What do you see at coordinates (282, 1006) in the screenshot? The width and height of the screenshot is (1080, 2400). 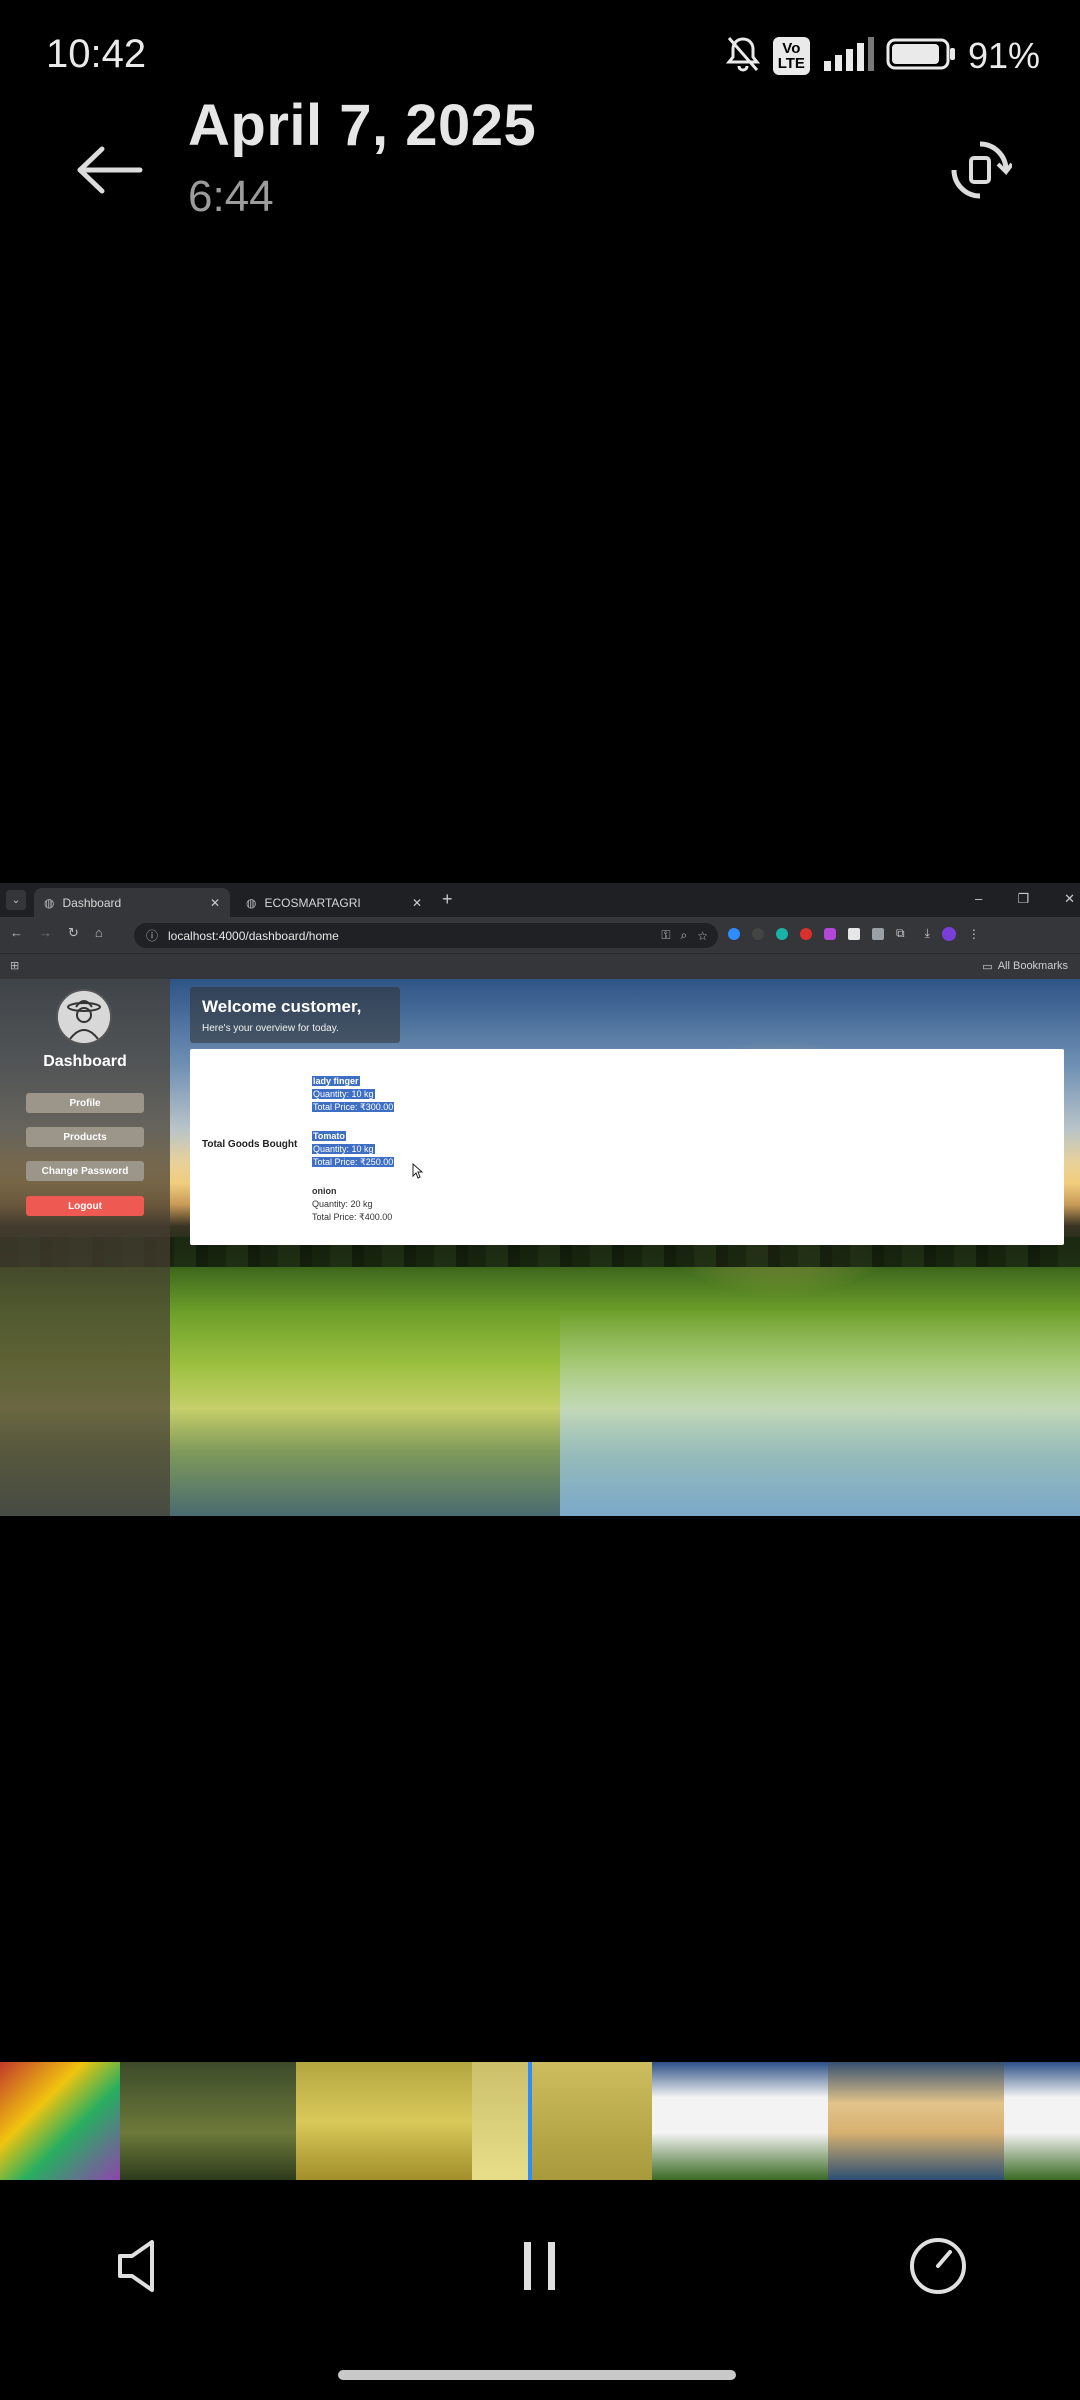 I see `welcome-title: Welcome customer,` at bounding box center [282, 1006].